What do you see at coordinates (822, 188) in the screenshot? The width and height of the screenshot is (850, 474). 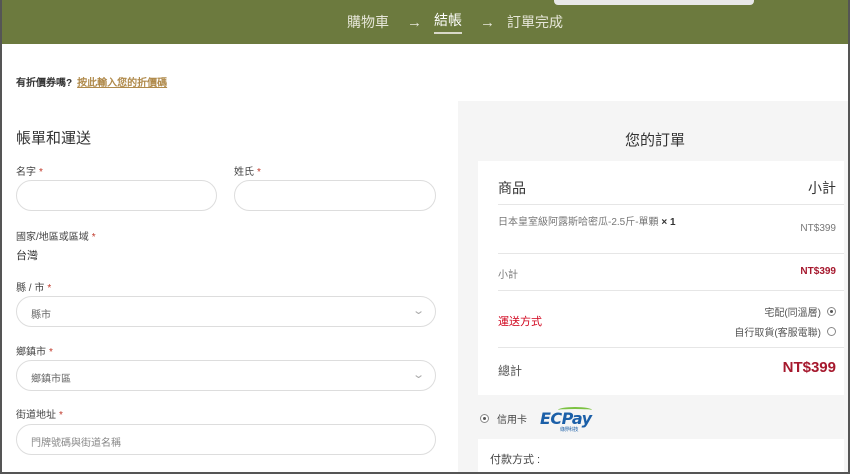 I see `col-header-subtotal: 小計` at bounding box center [822, 188].